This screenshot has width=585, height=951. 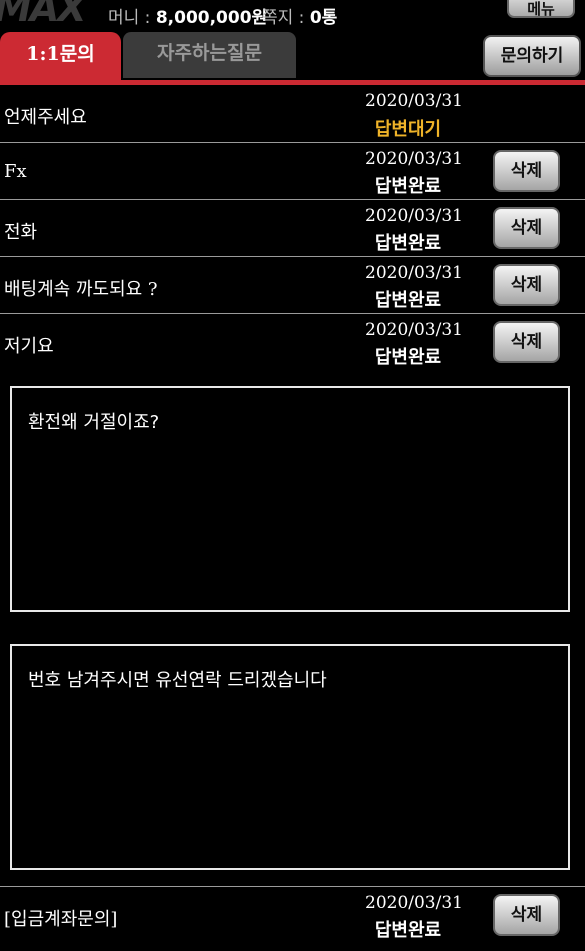 I want to click on inquiry-subject: [입금계좌문의], so click(x=60, y=918).